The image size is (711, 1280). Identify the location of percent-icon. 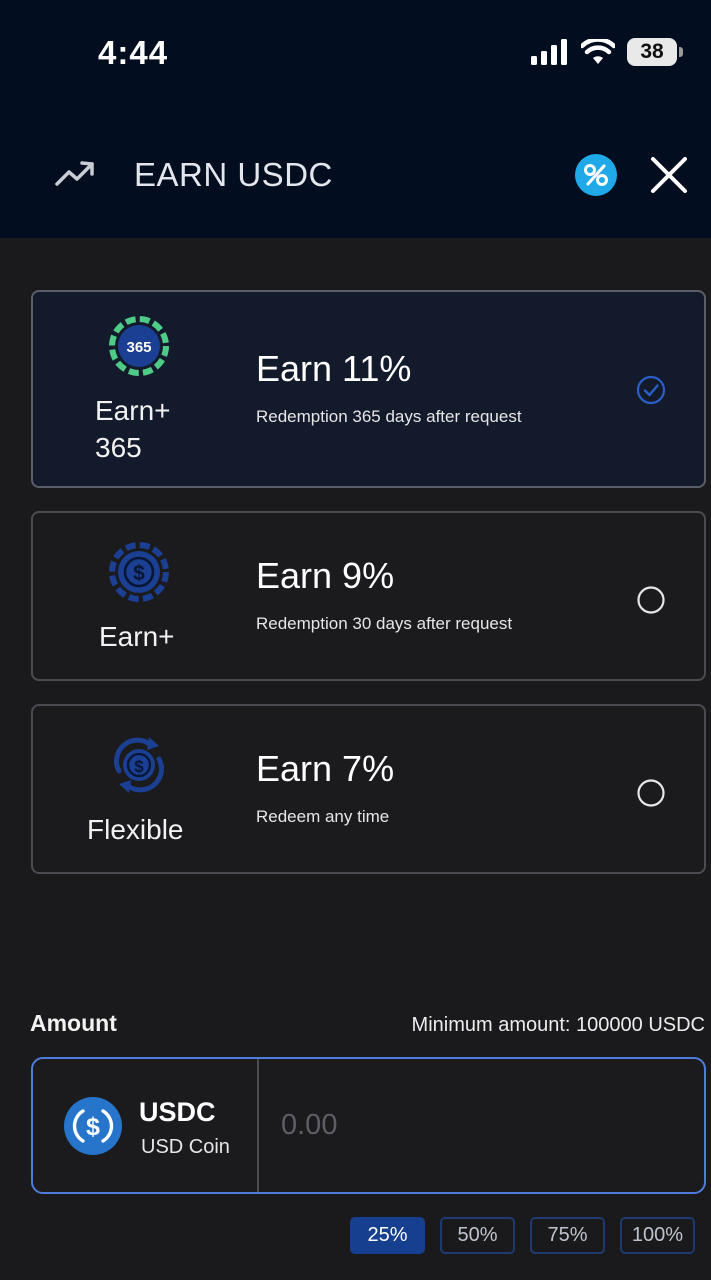
(596, 175).